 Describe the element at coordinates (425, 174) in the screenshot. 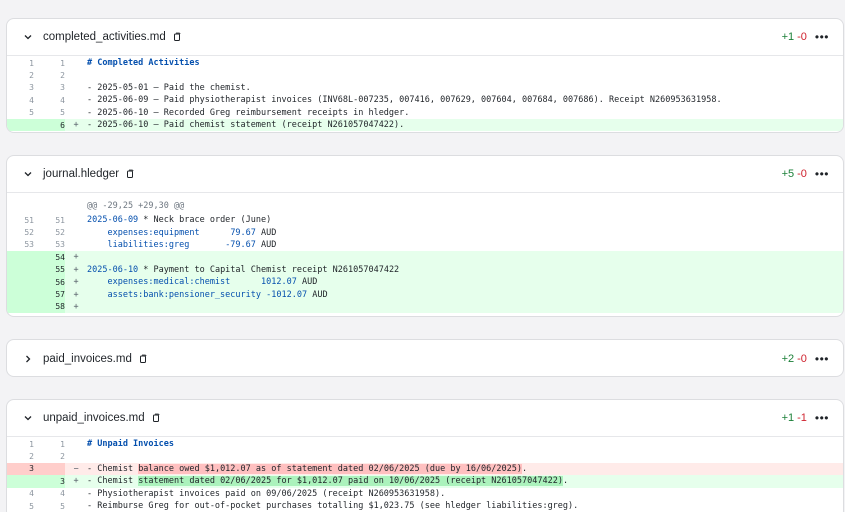

I see `file-header: journal.hledger +5 -0 •••` at that location.